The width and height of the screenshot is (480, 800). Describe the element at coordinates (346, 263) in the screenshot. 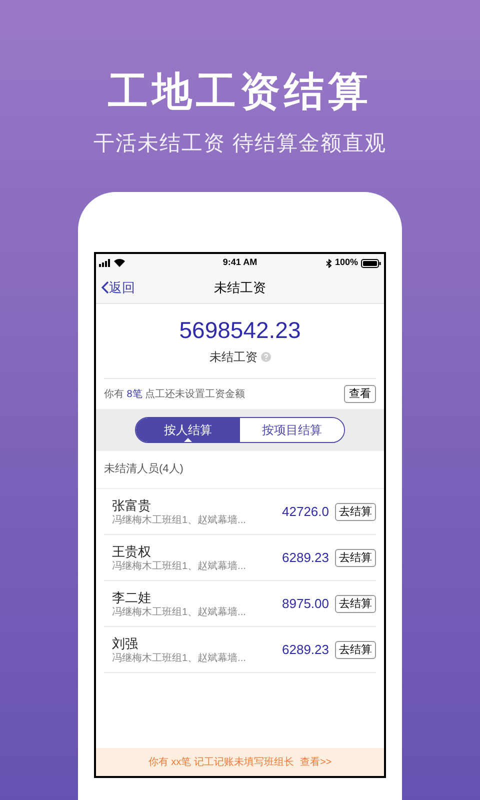

I see `battery-percent: 100%` at that location.